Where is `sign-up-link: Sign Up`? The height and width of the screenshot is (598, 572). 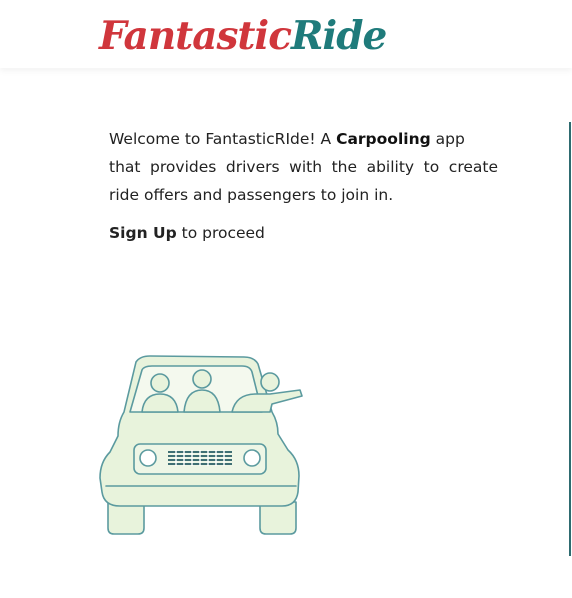 sign-up-link: Sign Up is located at coordinates (143, 233).